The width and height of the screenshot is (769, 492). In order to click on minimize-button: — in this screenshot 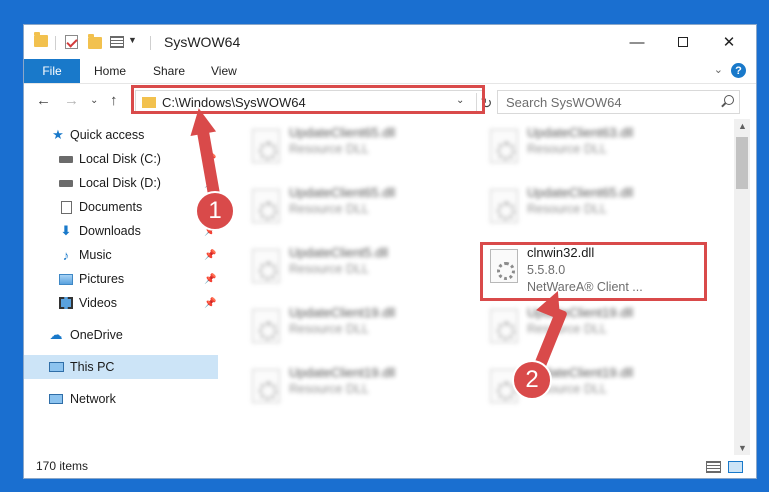, I will do `click(637, 42)`.